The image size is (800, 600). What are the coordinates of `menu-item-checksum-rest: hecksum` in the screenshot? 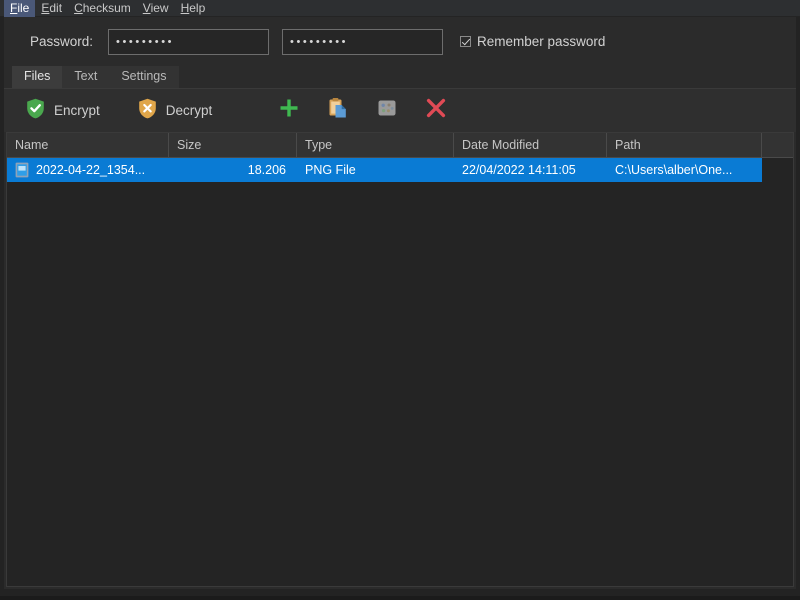 It's located at (106, 7).